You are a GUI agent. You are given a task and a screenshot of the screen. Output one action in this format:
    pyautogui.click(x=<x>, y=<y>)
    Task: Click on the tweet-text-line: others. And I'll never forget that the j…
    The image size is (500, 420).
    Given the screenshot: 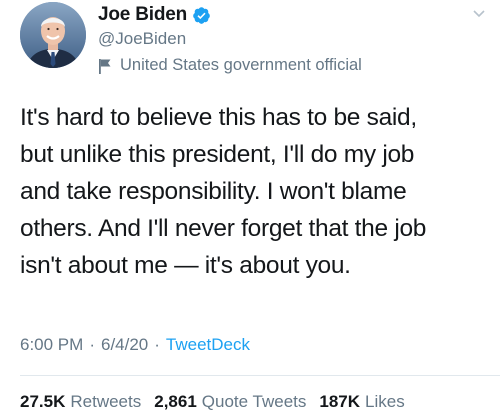 What is the action you would take?
    pyautogui.click(x=223, y=228)
    